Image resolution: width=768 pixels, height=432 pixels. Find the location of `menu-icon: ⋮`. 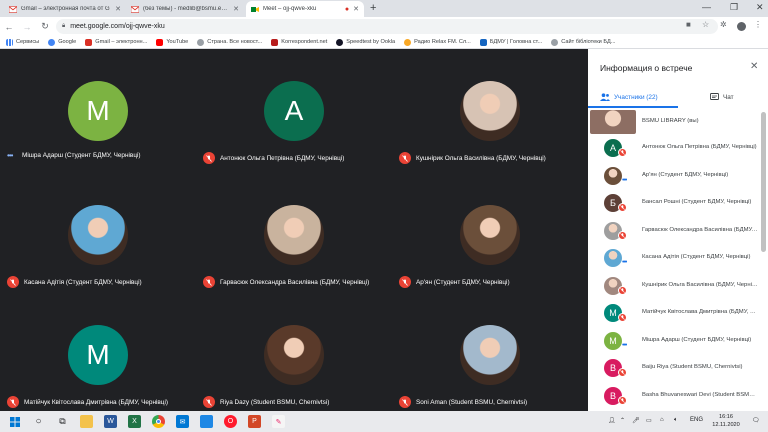

menu-icon: ⋮ is located at coordinates (758, 24).